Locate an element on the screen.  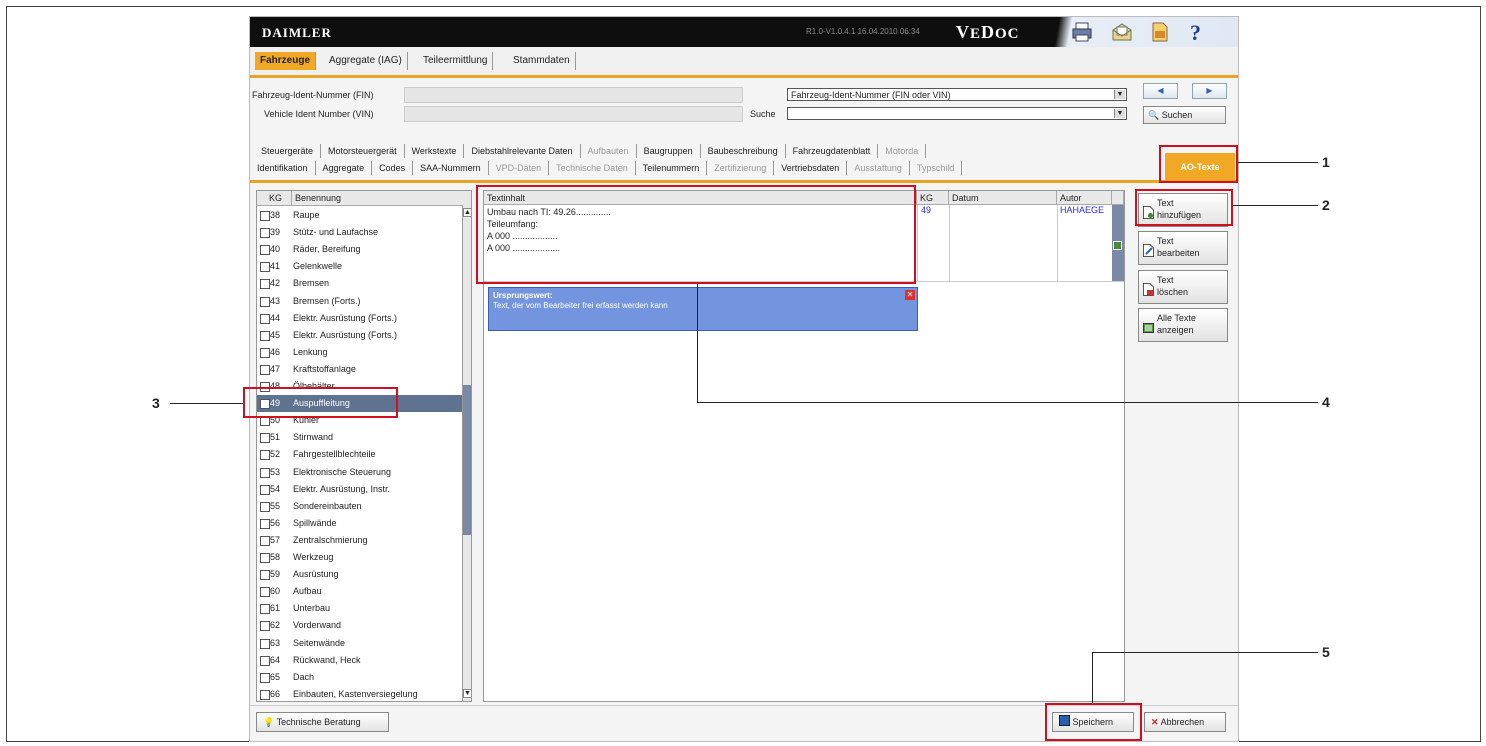
kg-list-item: 41 Gelenkwelle is located at coordinates (359, 266).